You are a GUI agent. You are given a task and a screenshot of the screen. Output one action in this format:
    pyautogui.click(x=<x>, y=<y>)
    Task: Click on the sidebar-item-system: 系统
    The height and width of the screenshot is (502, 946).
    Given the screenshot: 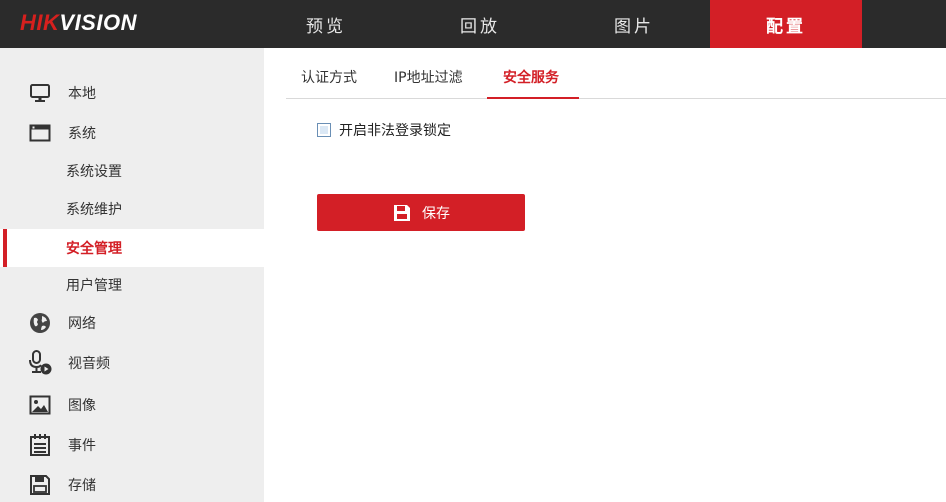 What is the action you would take?
    pyautogui.click(x=132, y=133)
    